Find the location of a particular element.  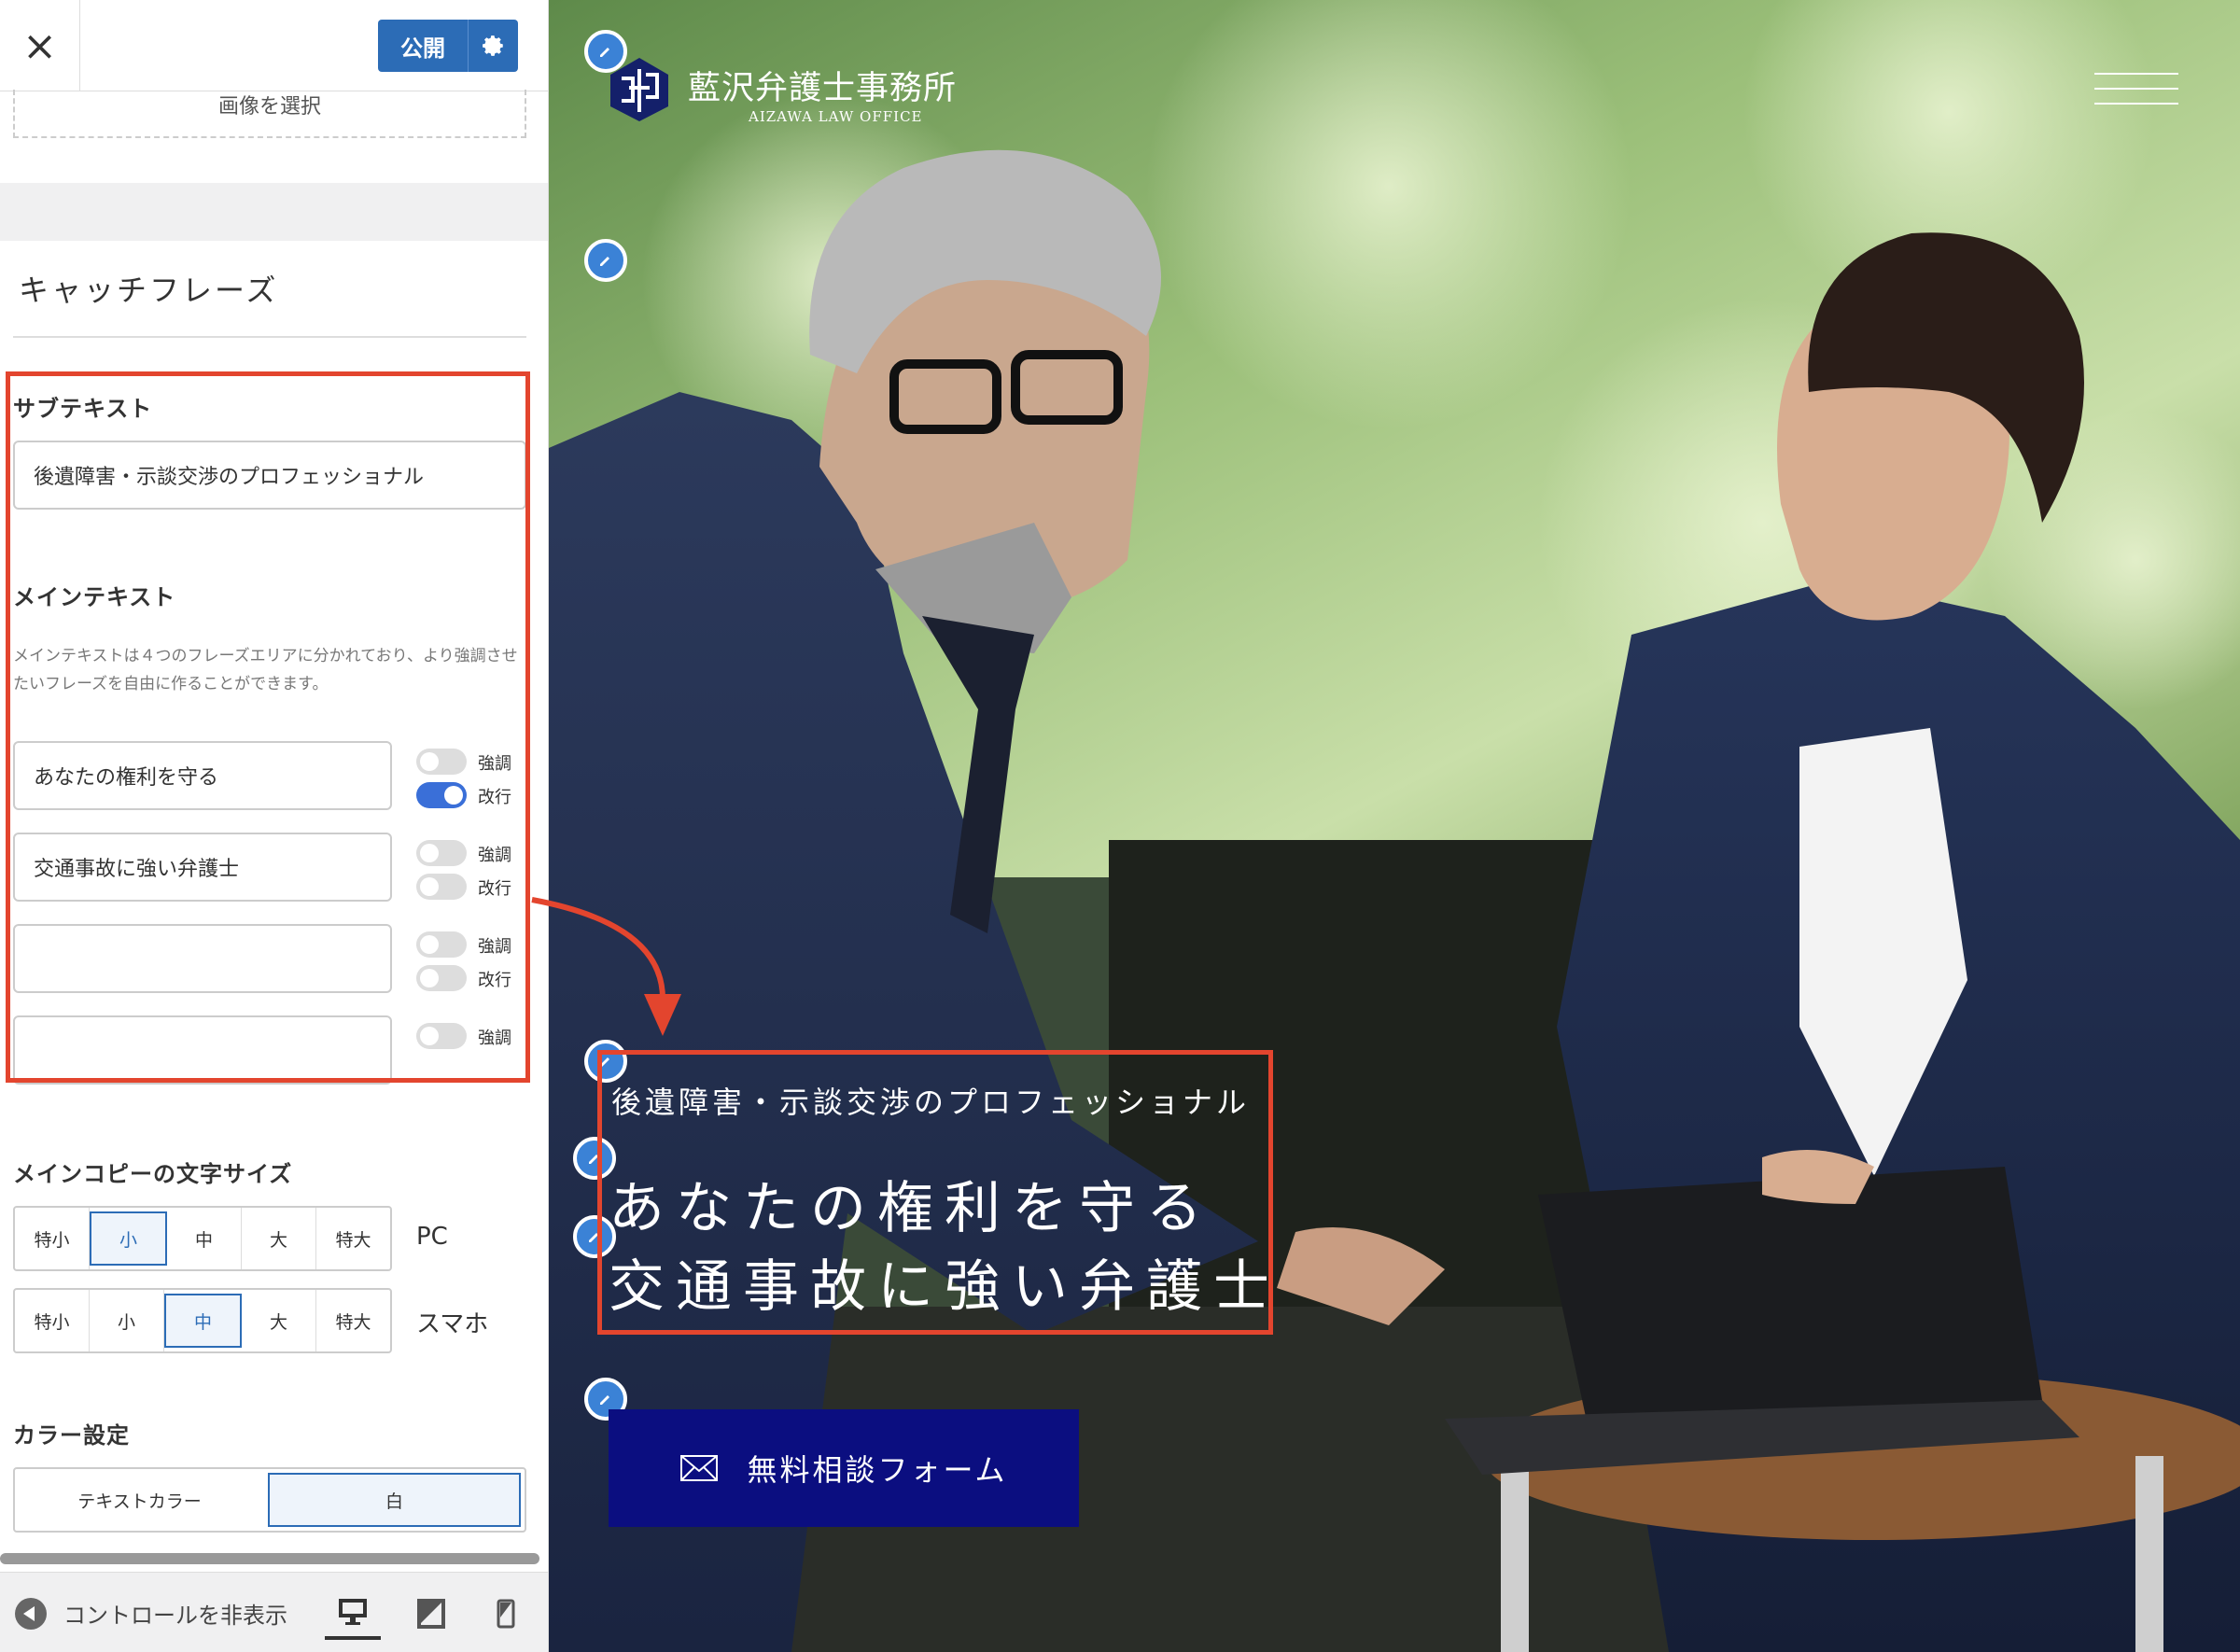

site-logo: 藍沢弁護士事務所 AIZAWA LAW OFFICE is located at coordinates (782, 90).